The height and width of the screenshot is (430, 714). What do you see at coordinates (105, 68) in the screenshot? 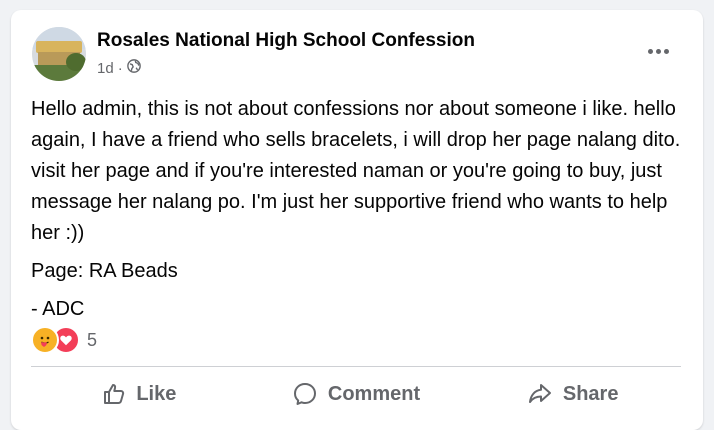
I see `post-timestamp: 1d` at bounding box center [105, 68].